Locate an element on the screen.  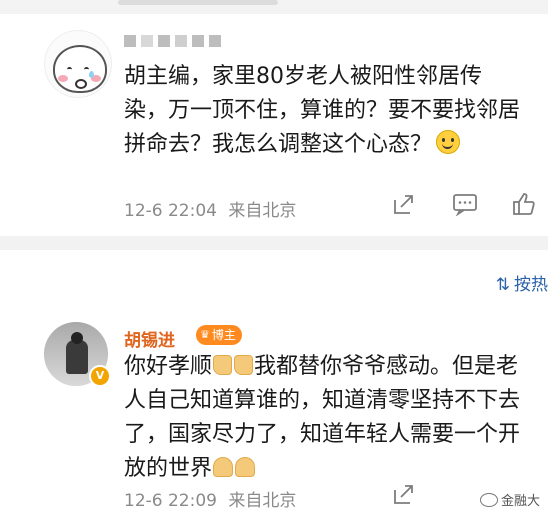
verified-badge: V is located at coordinates (100, 376).